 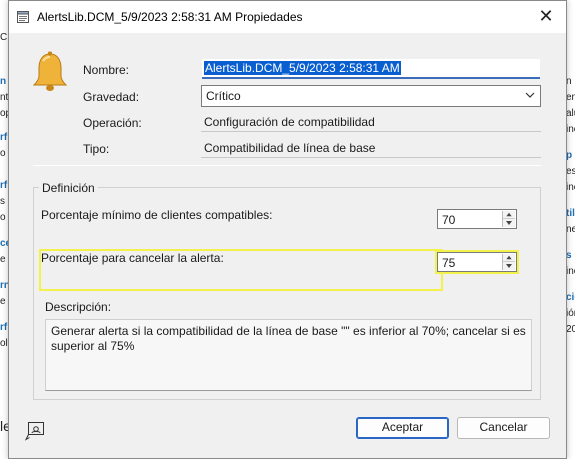 What do you see at coordinates (302, 68) in the screenshot?
I see `name-value: AlertsLib.DCM_5/9/2023 2:58:31 AM` at bounding box center [302, 68].